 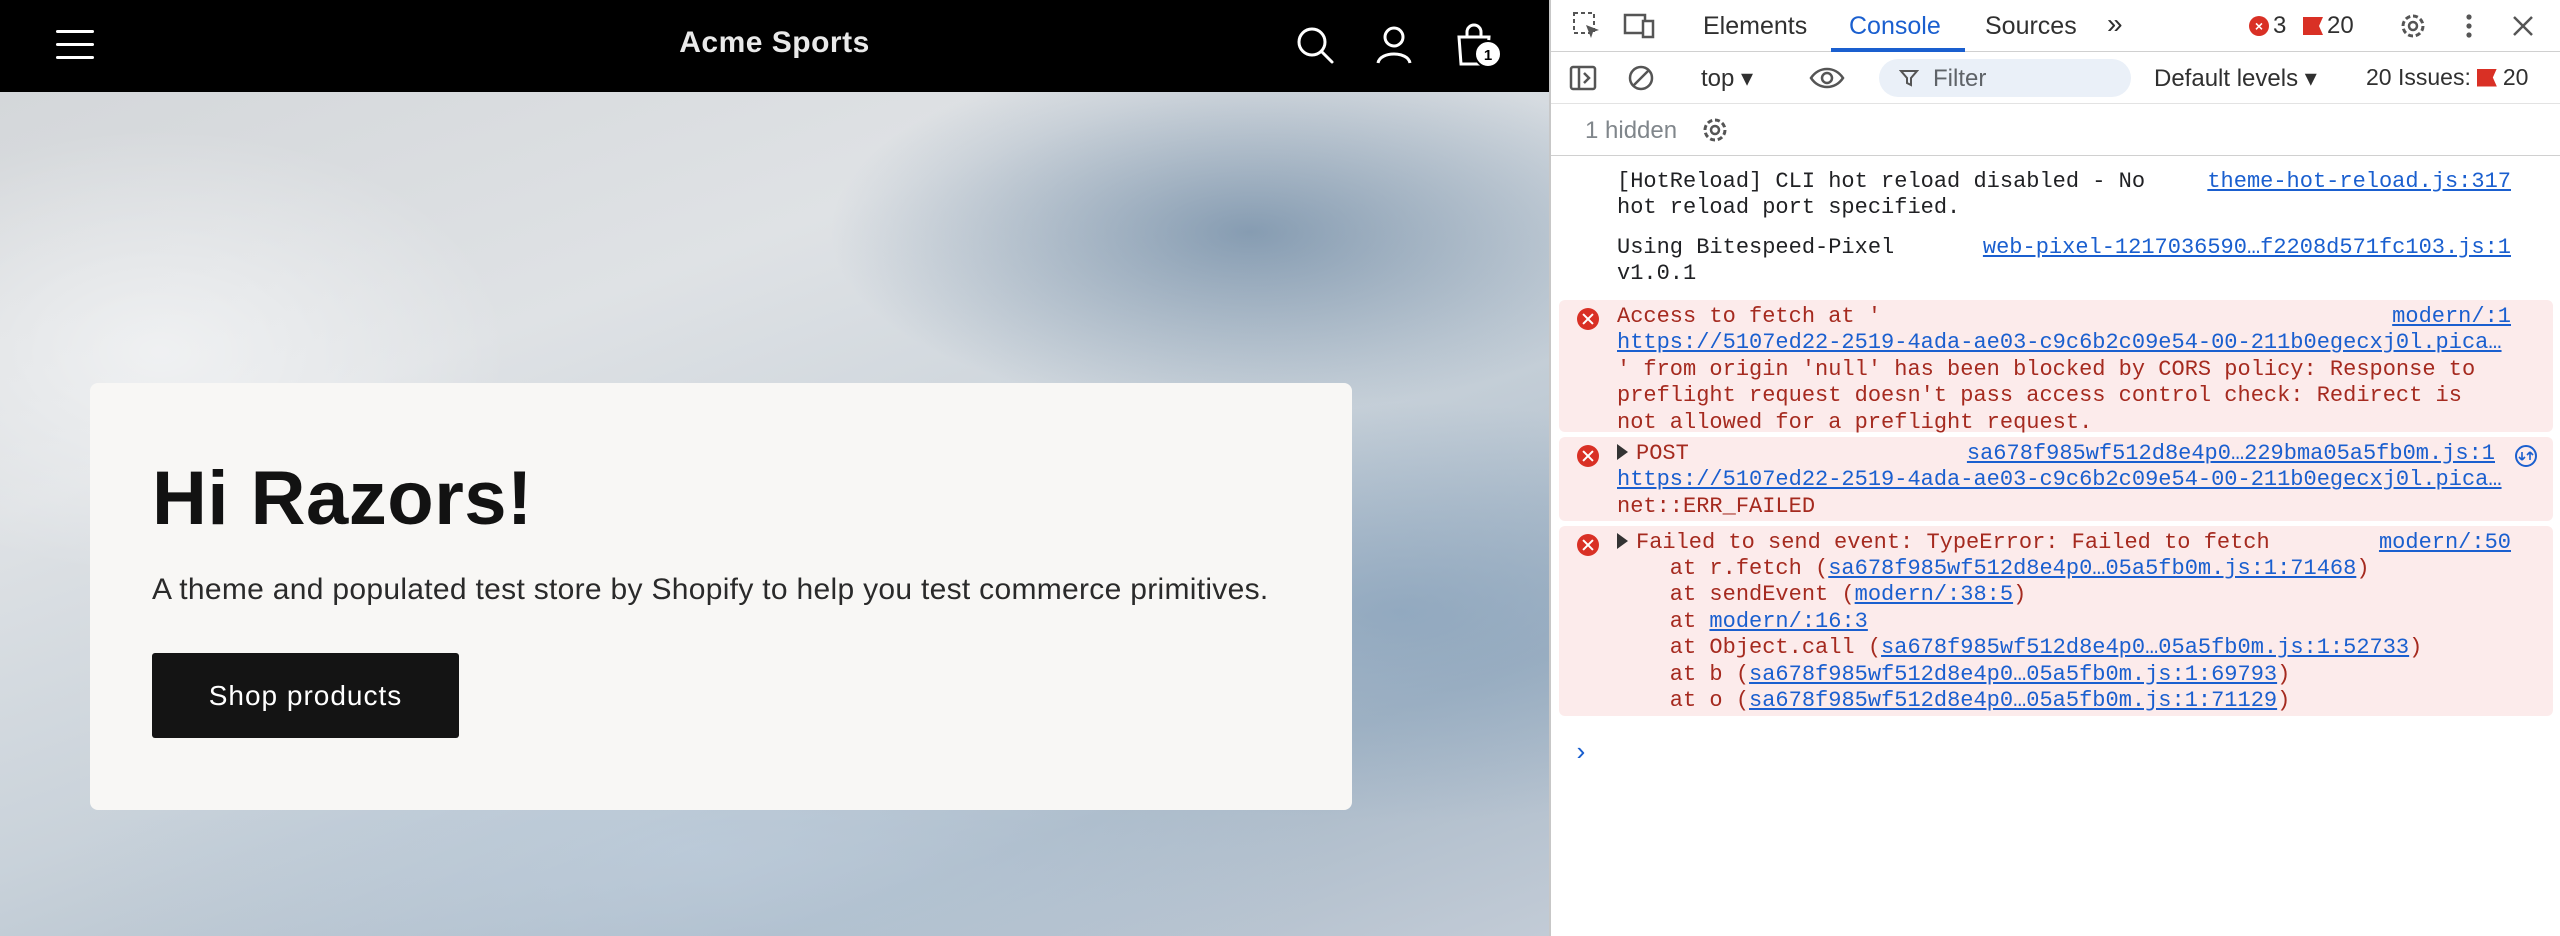 I want to click on sidebar-icon, so click(x=1583, y=78).